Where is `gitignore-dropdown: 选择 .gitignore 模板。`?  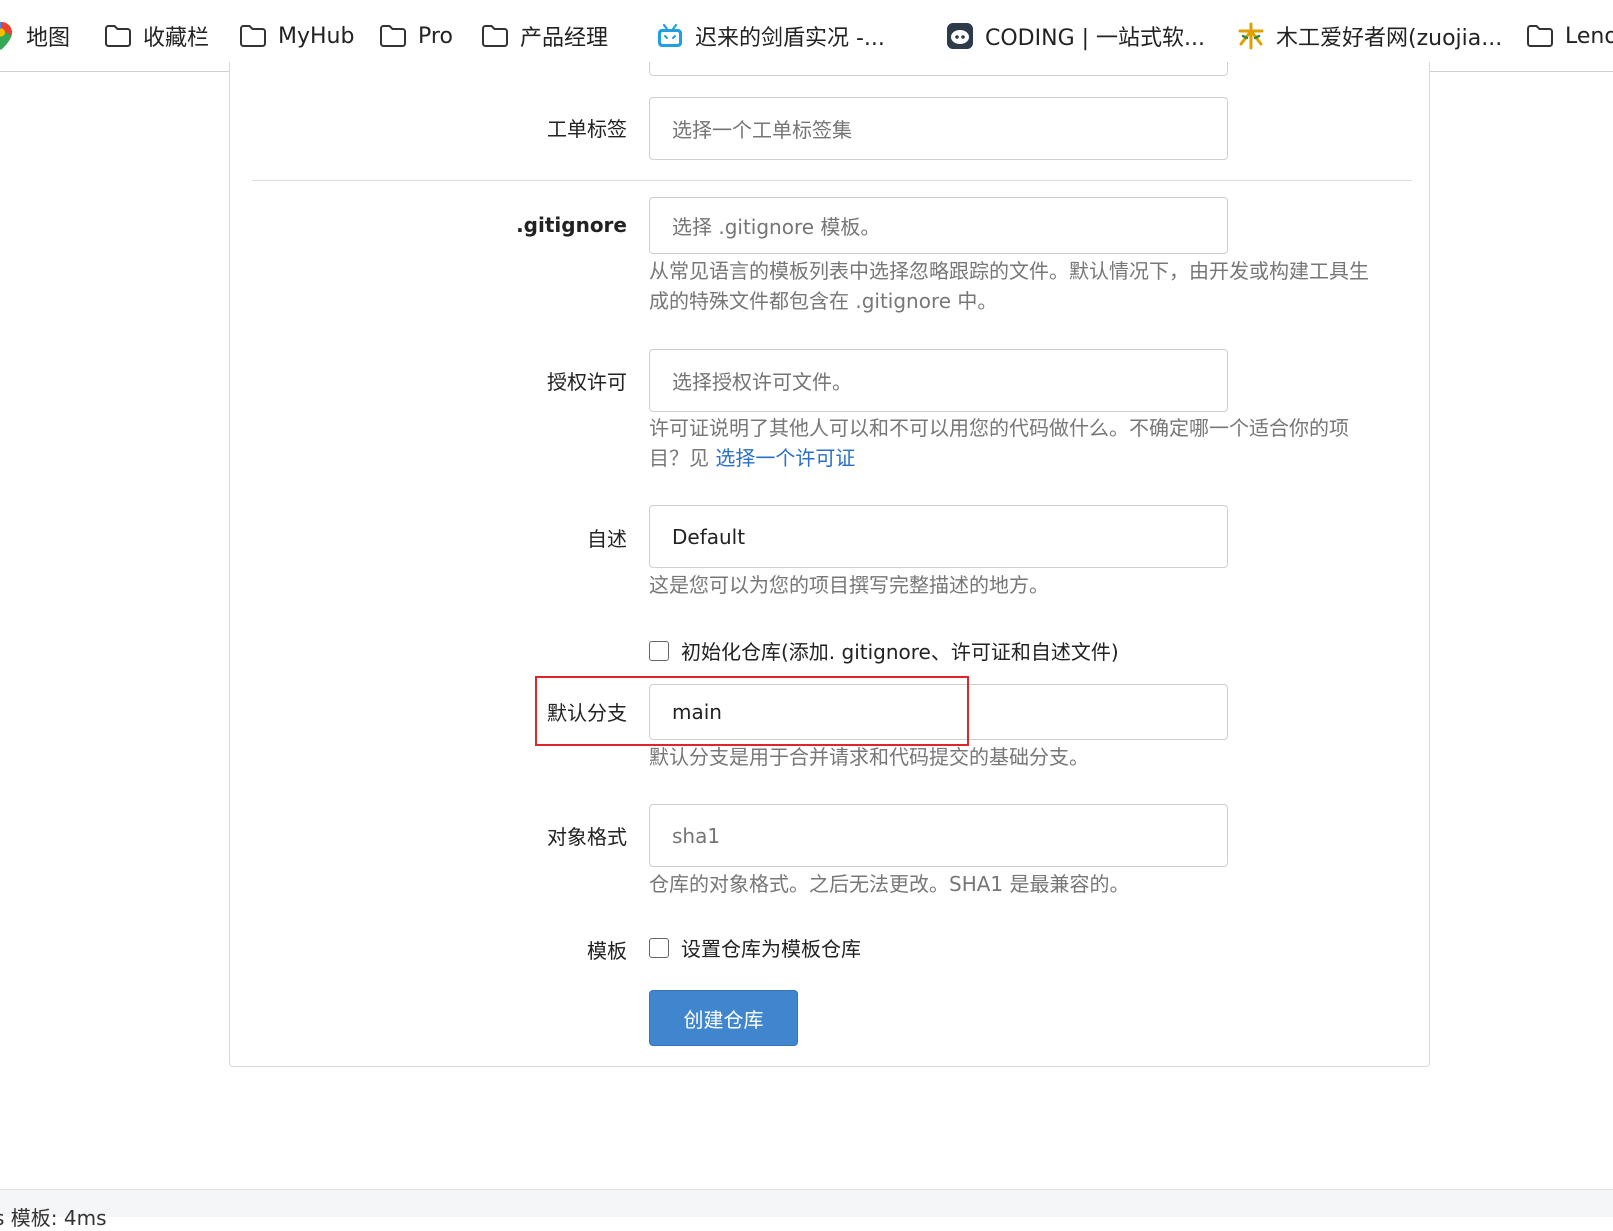
gitignore-dropdown: 选择 .gitignore 模板。 is located at coordinates (938, 225).